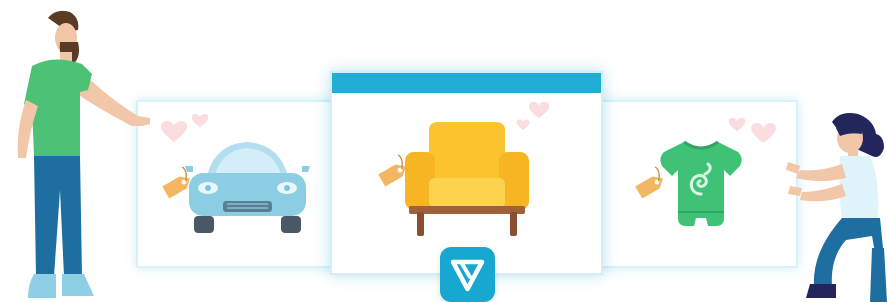 Image resolution: width=887 pixels, height=302 pixels. Describe the element at coordinates (247, 187) in the screenshot. I see `car-icon` at that location.